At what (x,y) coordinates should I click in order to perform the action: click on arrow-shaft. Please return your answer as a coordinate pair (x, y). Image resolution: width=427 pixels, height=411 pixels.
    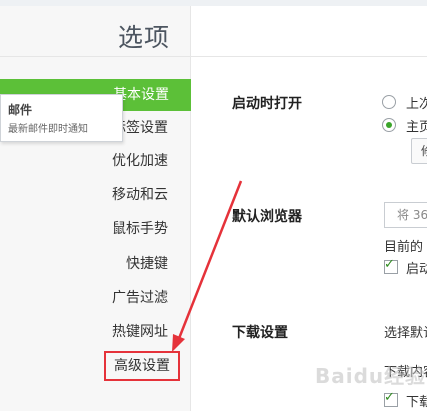
    Looking at the image, I should click on (209, 261).